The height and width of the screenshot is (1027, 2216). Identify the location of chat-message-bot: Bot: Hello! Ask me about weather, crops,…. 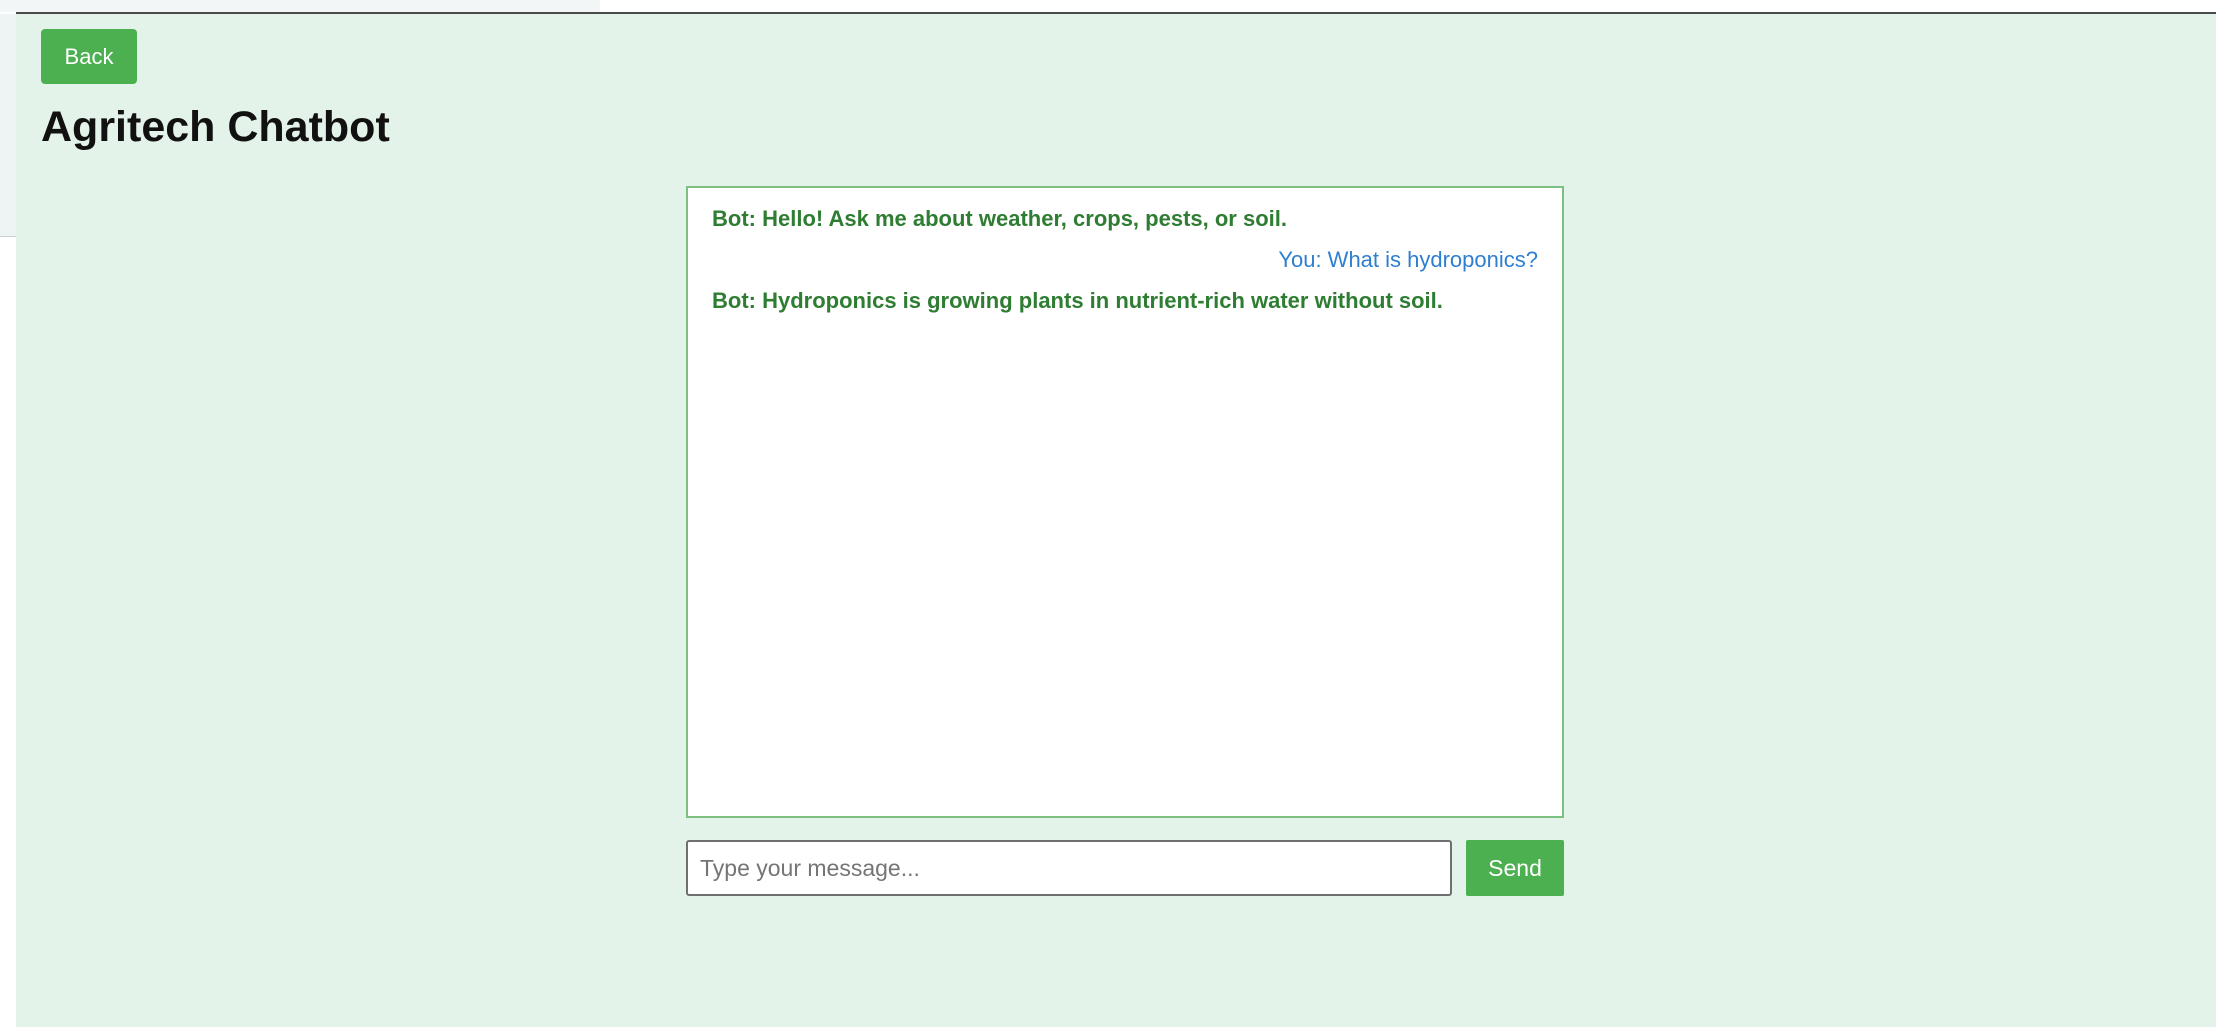
(999, 218).